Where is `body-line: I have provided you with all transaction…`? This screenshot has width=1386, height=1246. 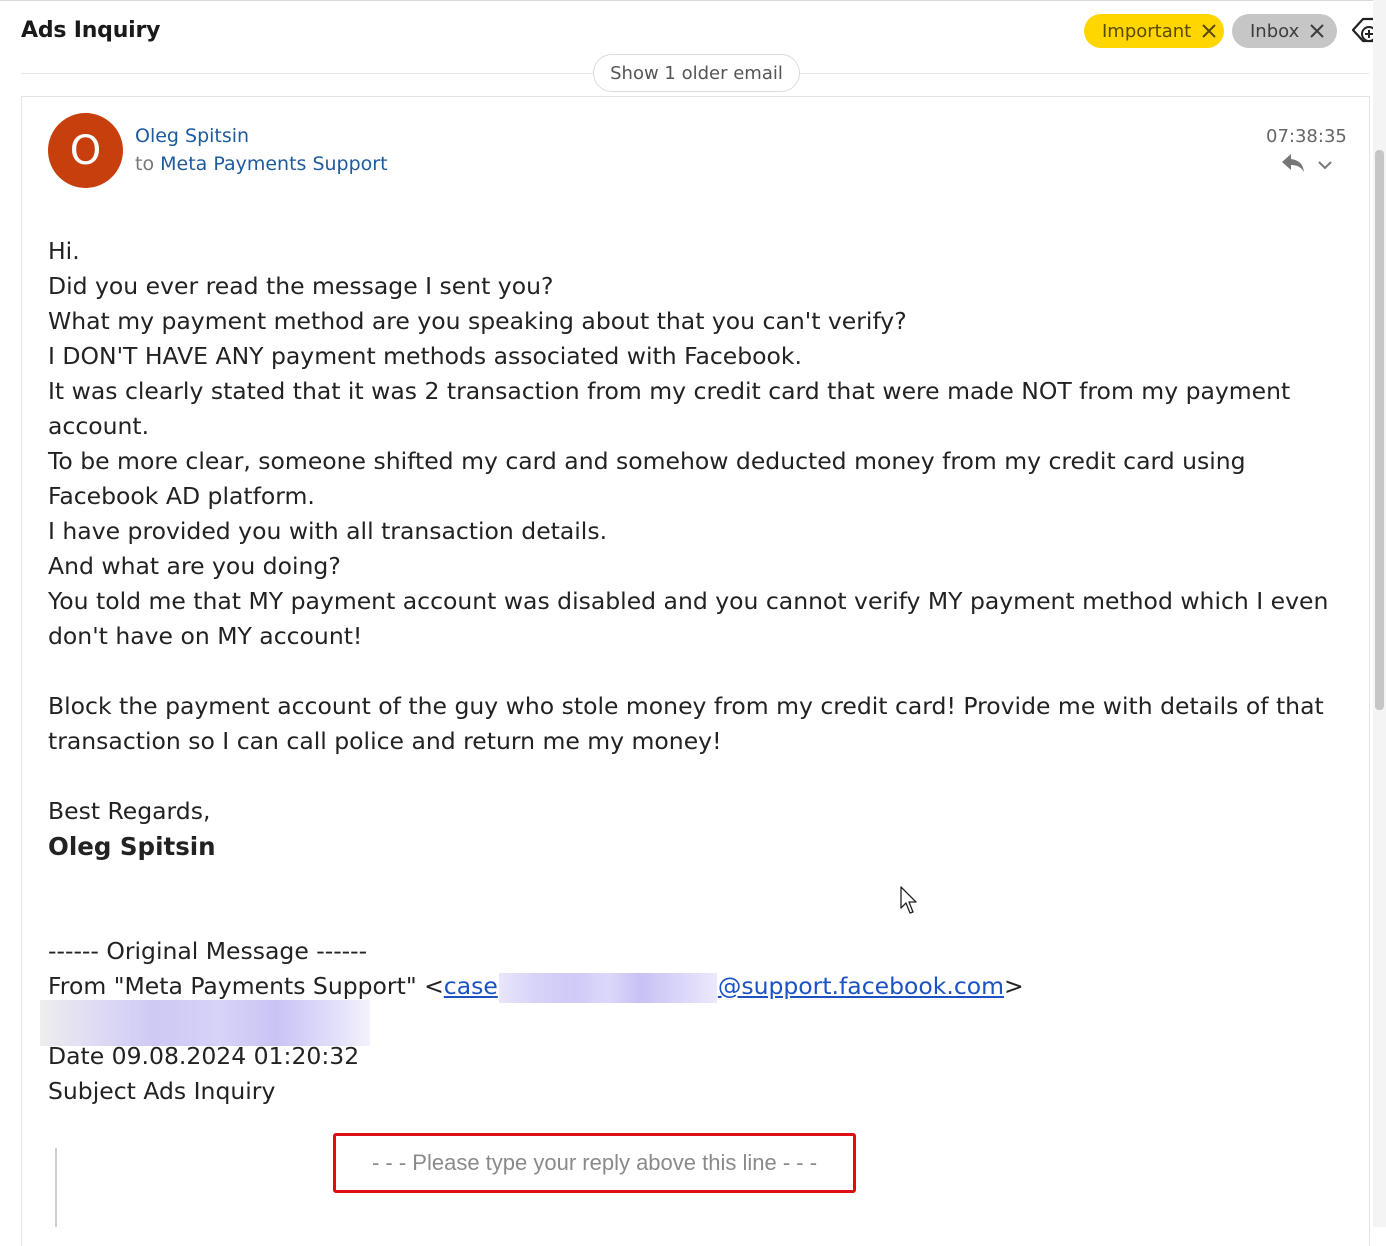 body-line: I have provided you with all transaction… is located at coordinates (328, 531).